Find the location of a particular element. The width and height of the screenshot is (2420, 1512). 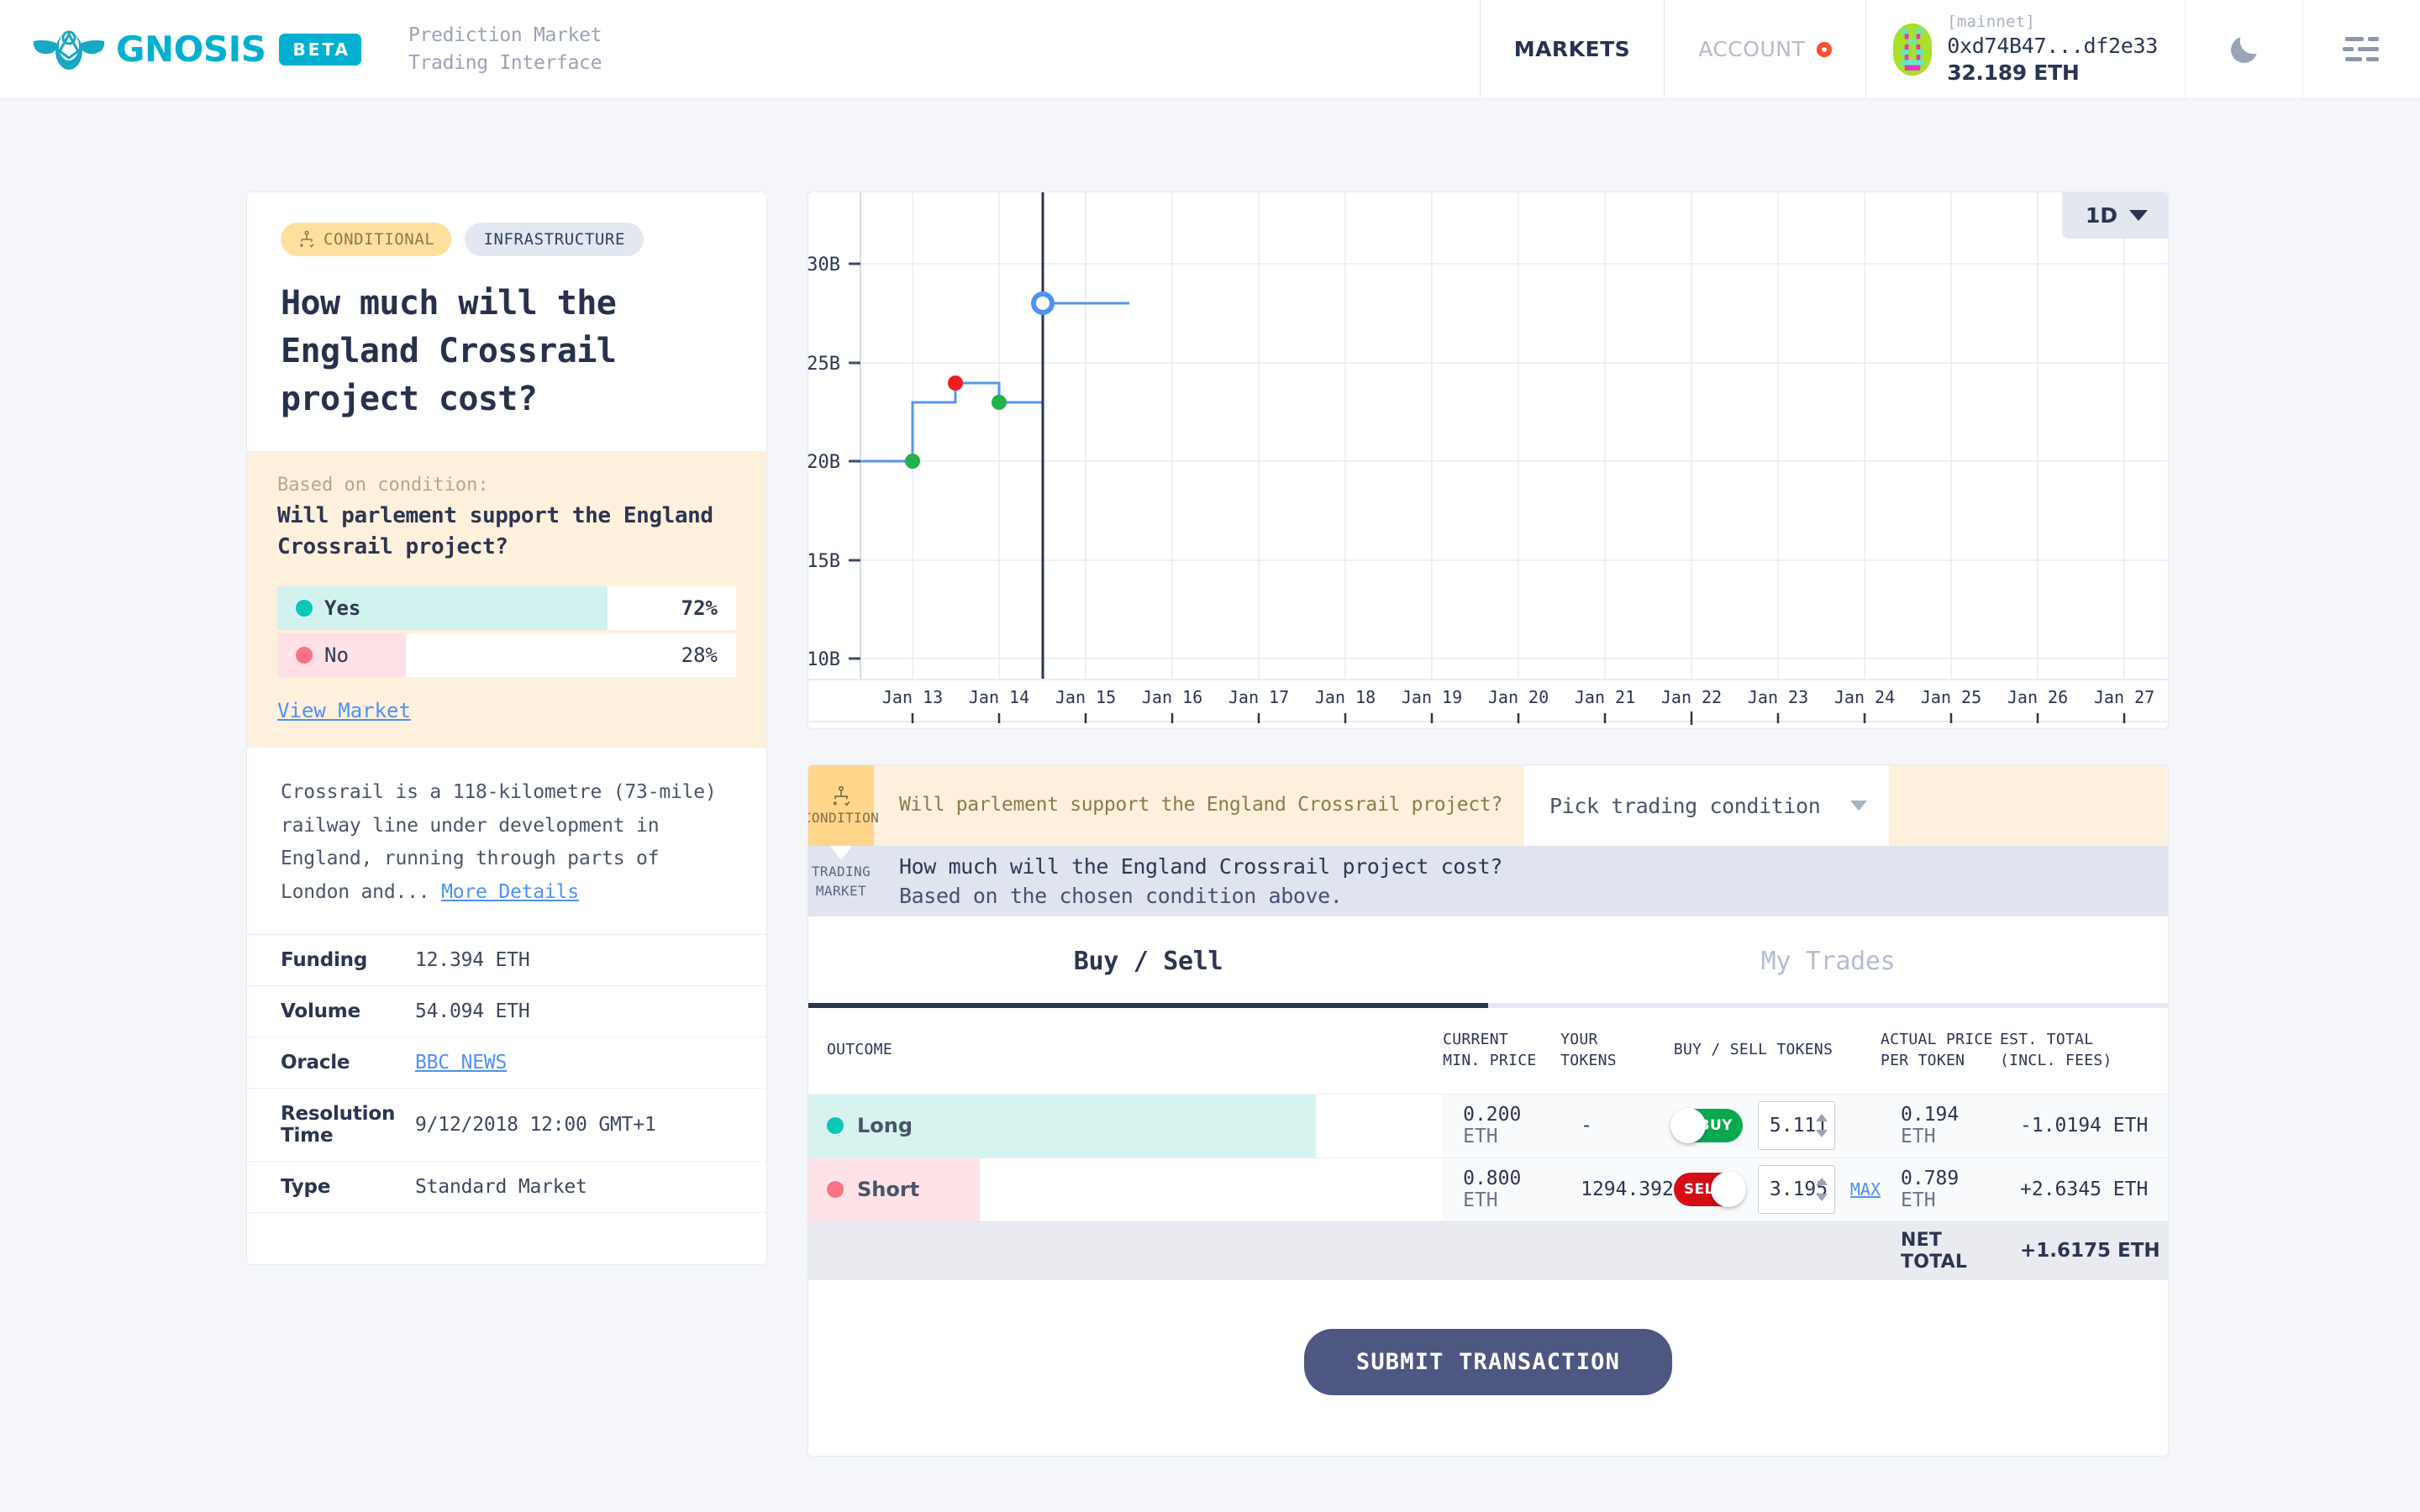

net-total-label-cell: NET TOTAL is located at coordinates (1940, 1251).